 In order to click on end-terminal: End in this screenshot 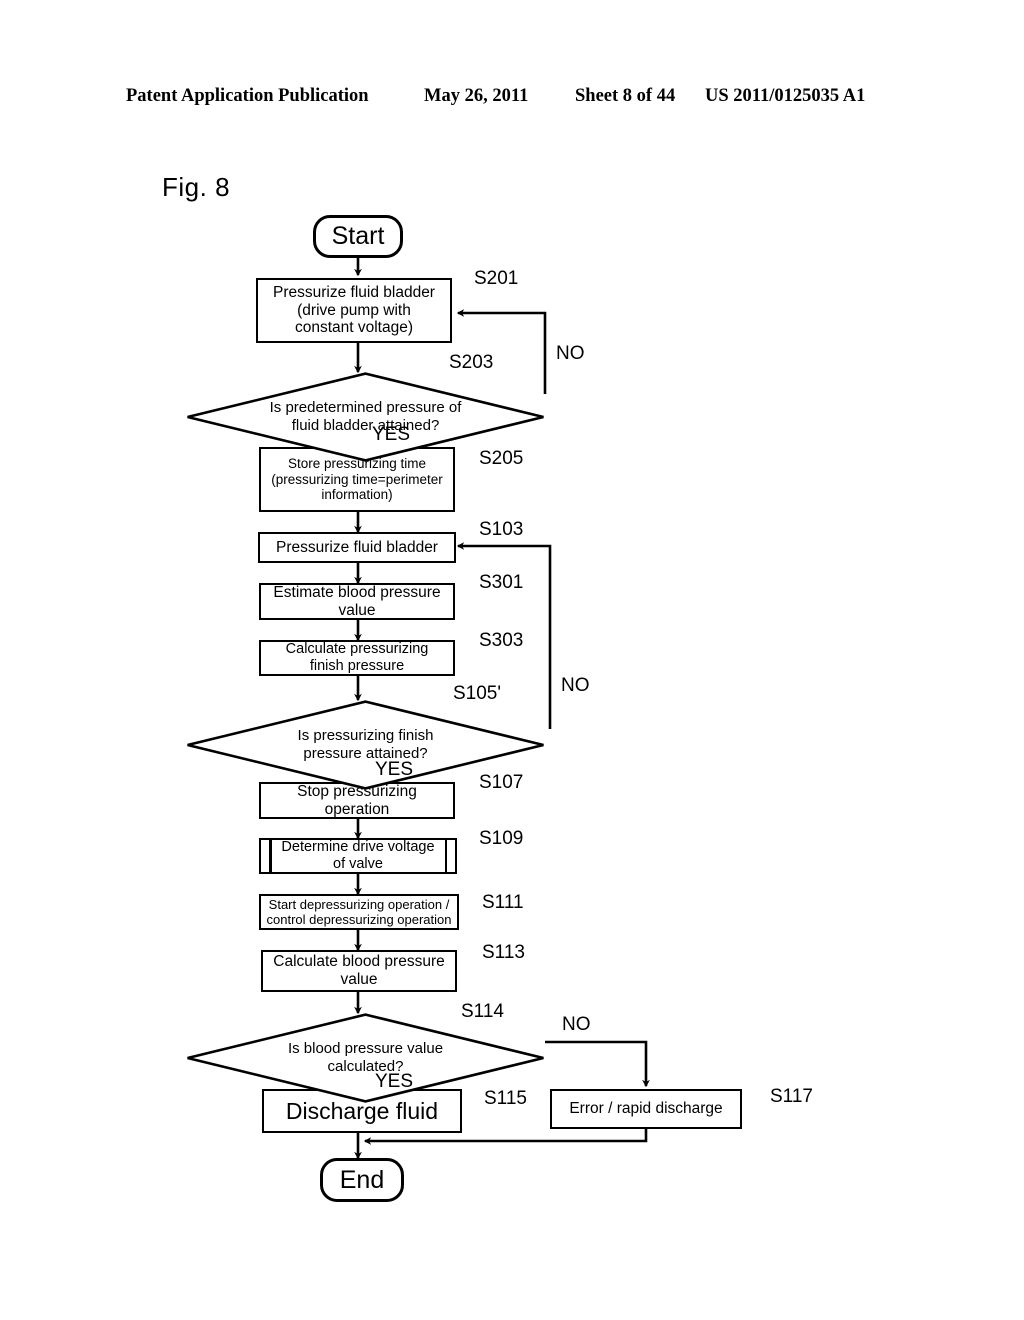, I will do `click(362, 1180)`.